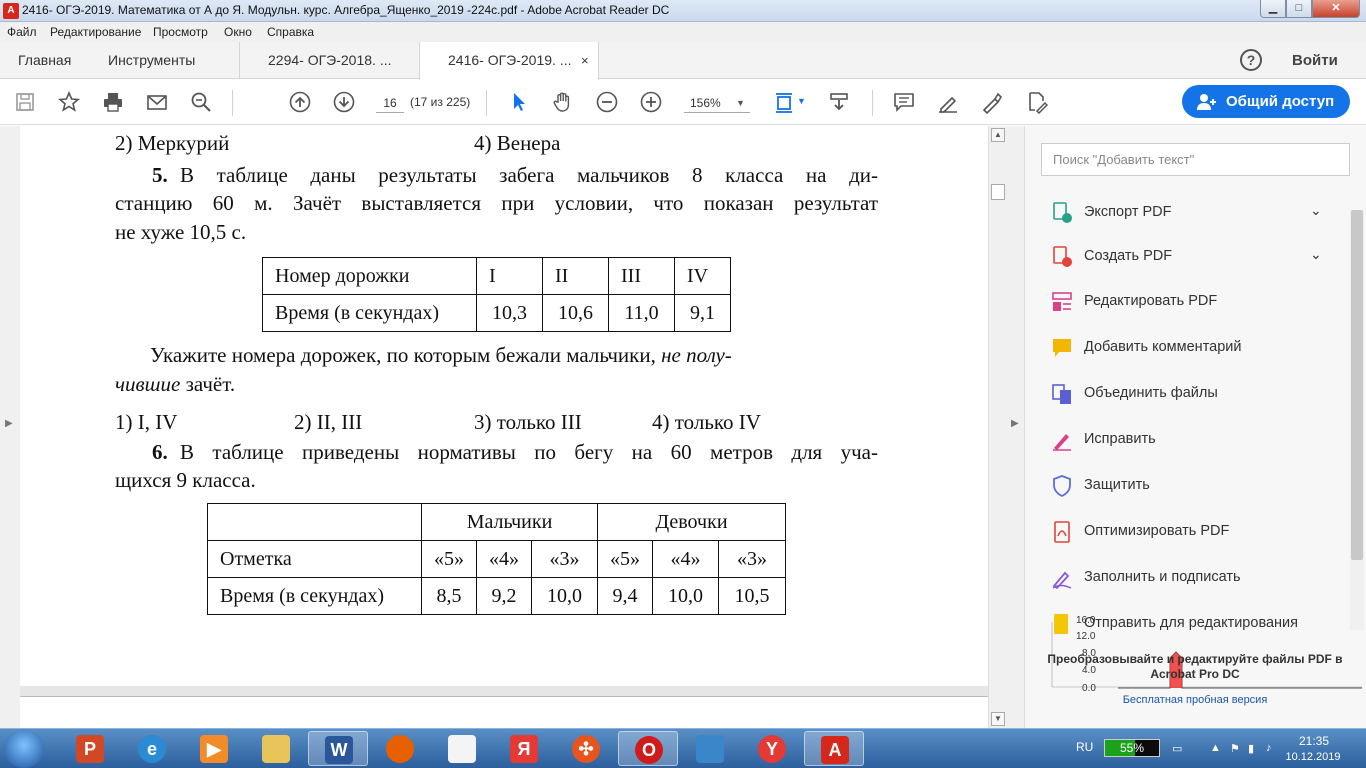 The width and height of the screenshot is (1366, 768). Describe the element at coordinates (1193, 394) in the screenshot. I see `tool-item-combine-files: Объединить файлы` at that location.